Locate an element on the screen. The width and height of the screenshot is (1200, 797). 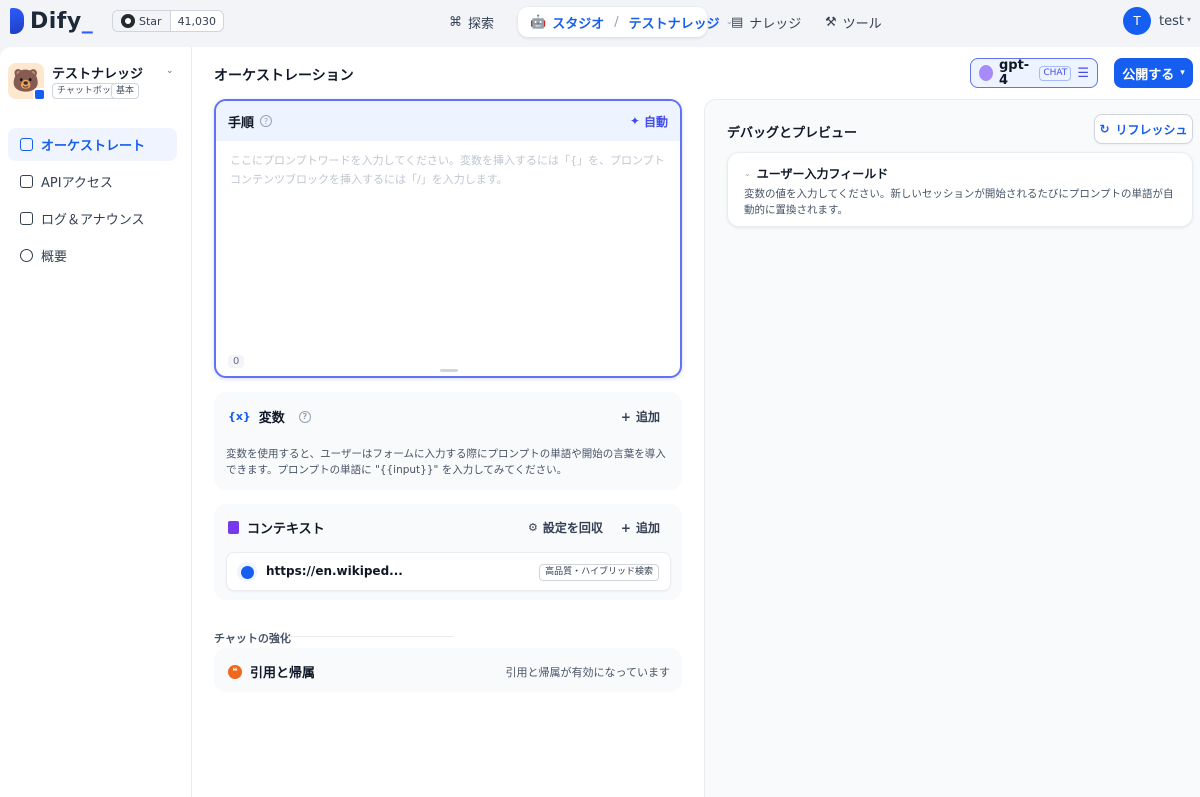
nav-studio: 🤖 スタジオ / テストナレッジ ⌄ is located at coordinates (625, 22).